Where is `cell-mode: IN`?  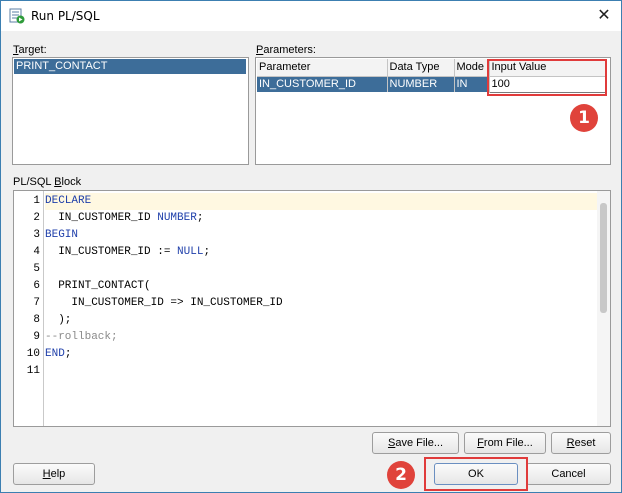 cell-mode: IN is located at coordinates (472, 84).